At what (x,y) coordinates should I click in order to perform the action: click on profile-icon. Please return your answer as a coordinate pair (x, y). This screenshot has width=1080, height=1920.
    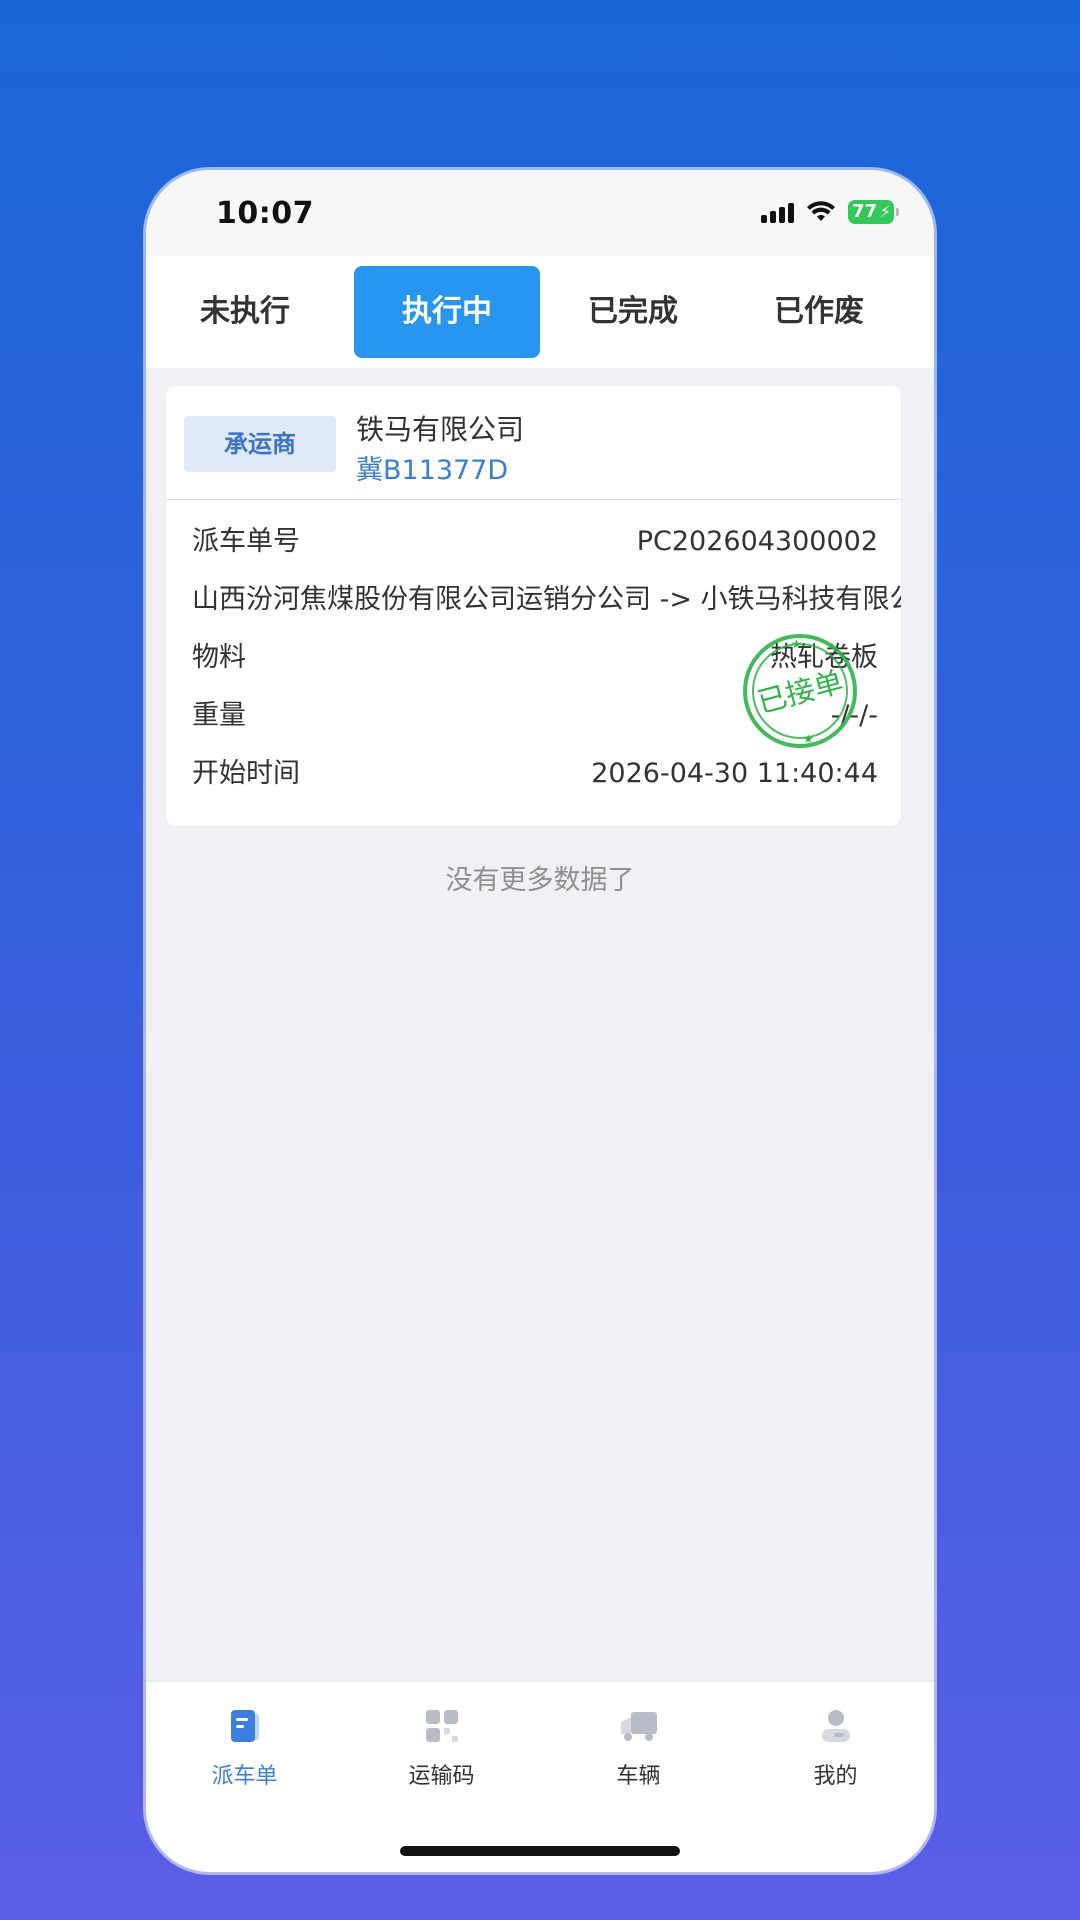
    Looking at the image, I should click on (835, 1726).